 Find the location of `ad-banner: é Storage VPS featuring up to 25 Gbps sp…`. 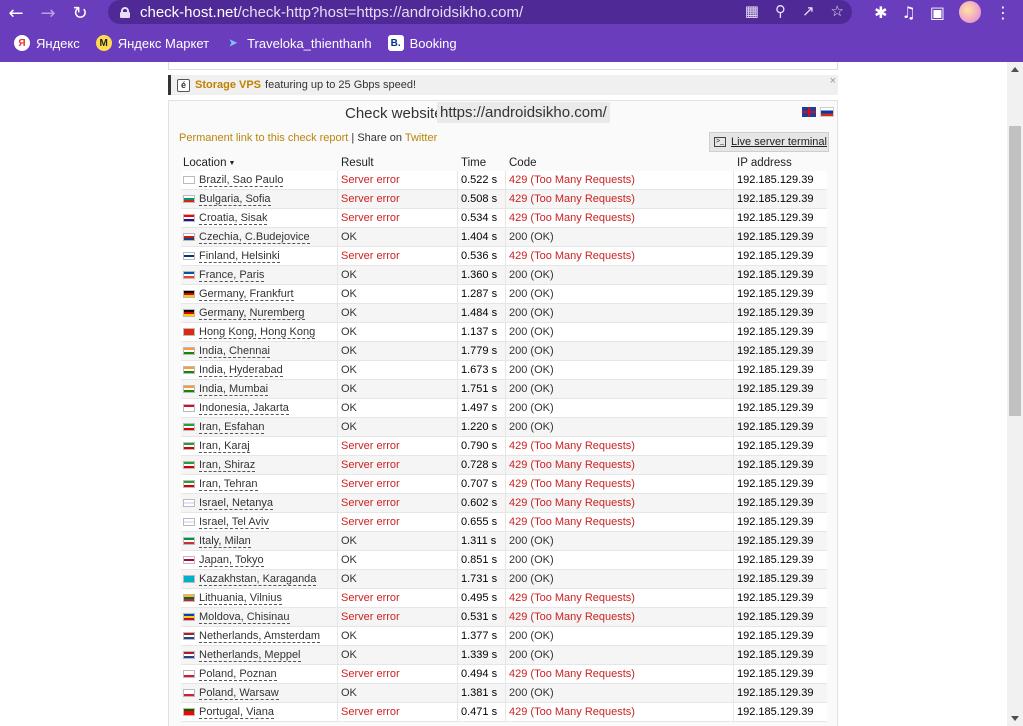

ad-banner: é Storage VPS featuring up to 25 Gbps sp… is located at coordinates (503, 85).